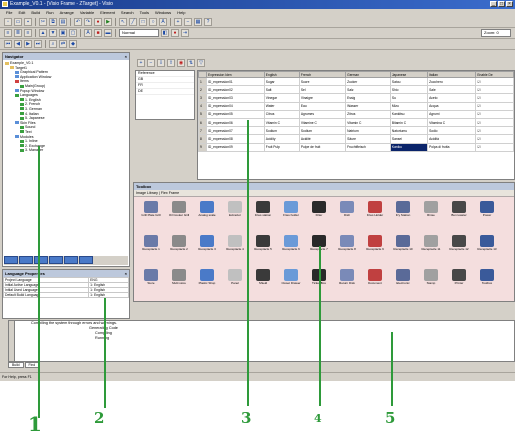  What do you see at coordinates (281, 98) in the screenshot?
I see `grid-cell: Vinegar` at bounding box center [281, 98].